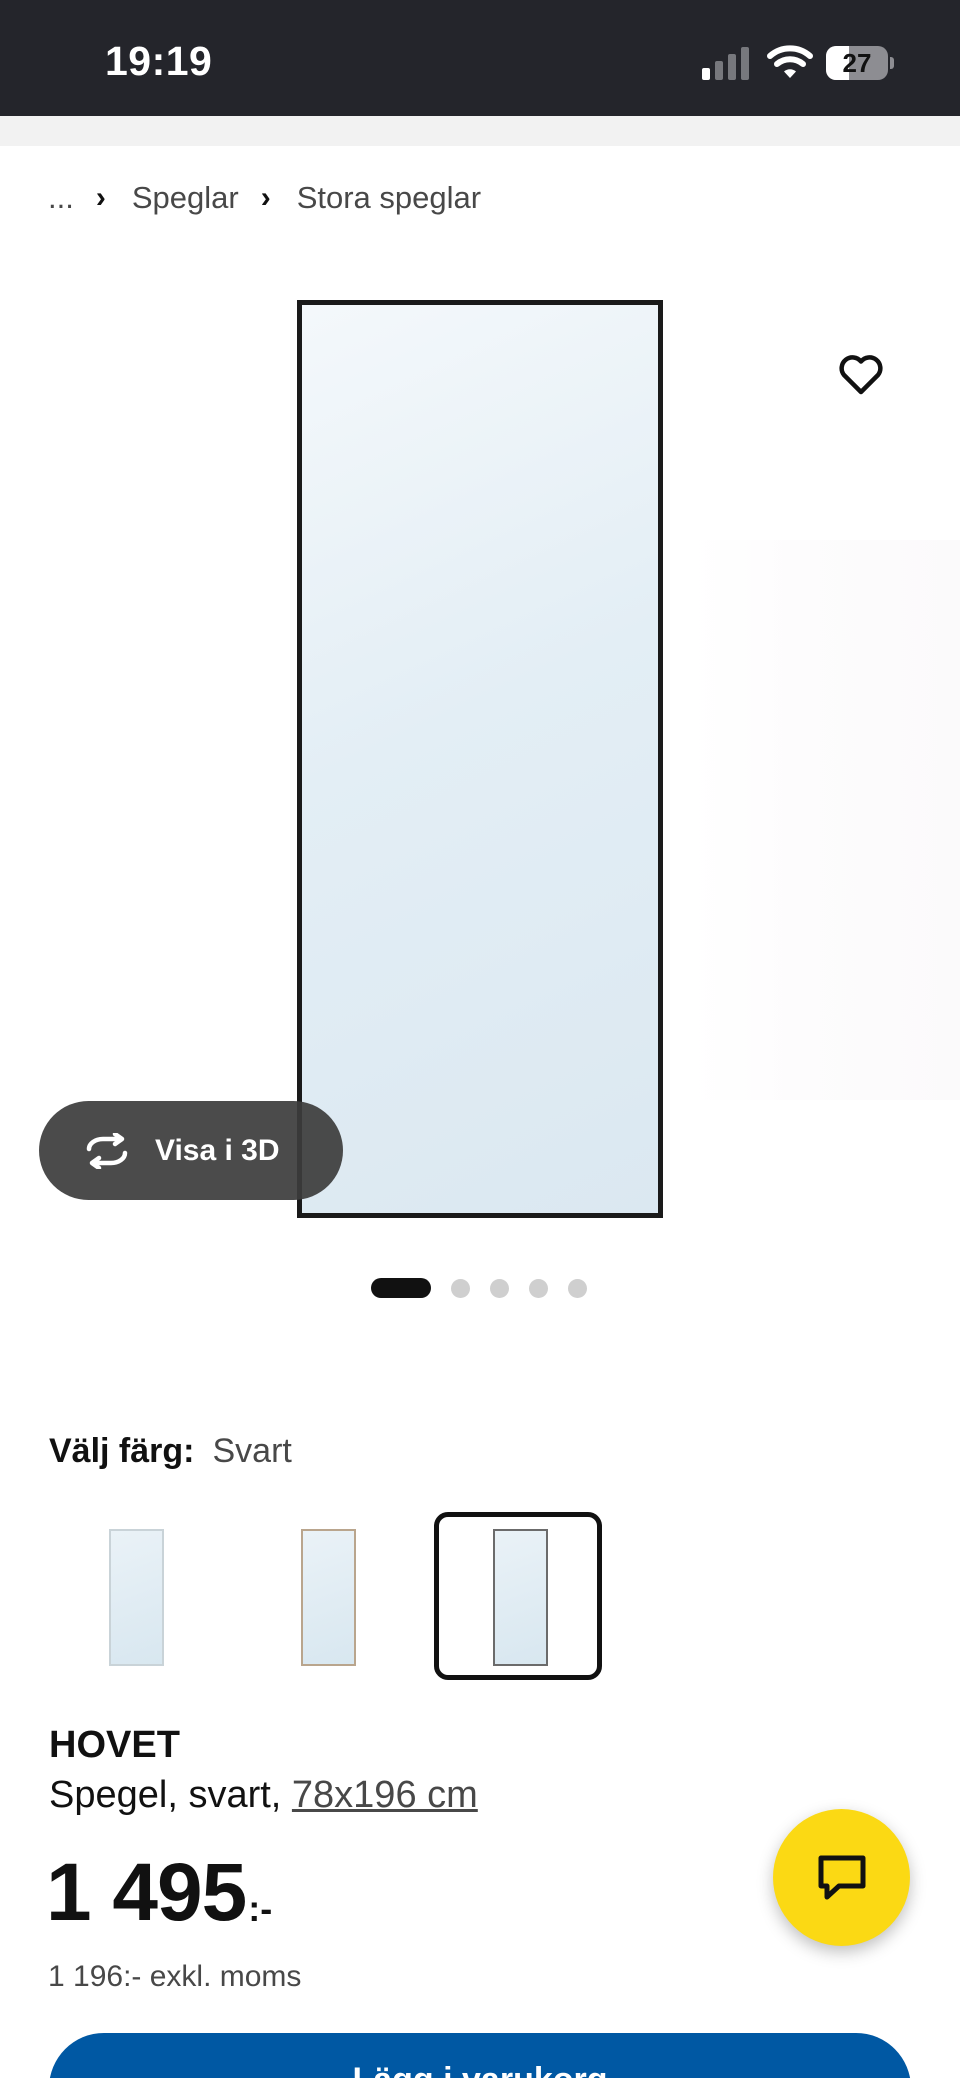 The height and width of the screenshot is (2078, 960). Describe the element at coordinates (252, 1451) in the screenshot. I see `selected-color-value: Svart` at that location.